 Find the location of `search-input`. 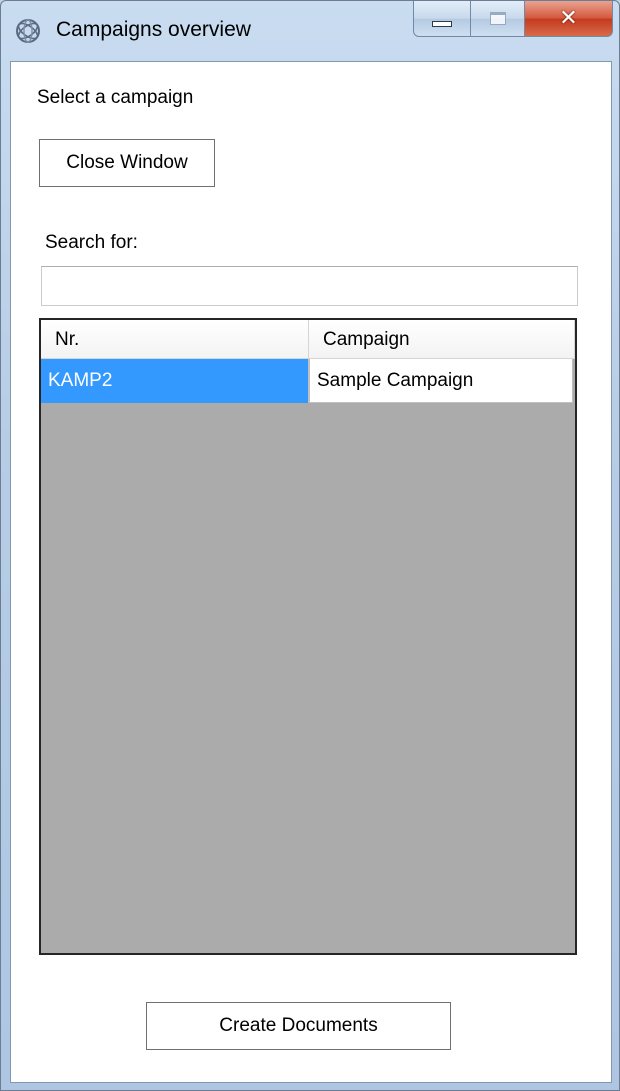

search-input is located at coordinates (309, 286).